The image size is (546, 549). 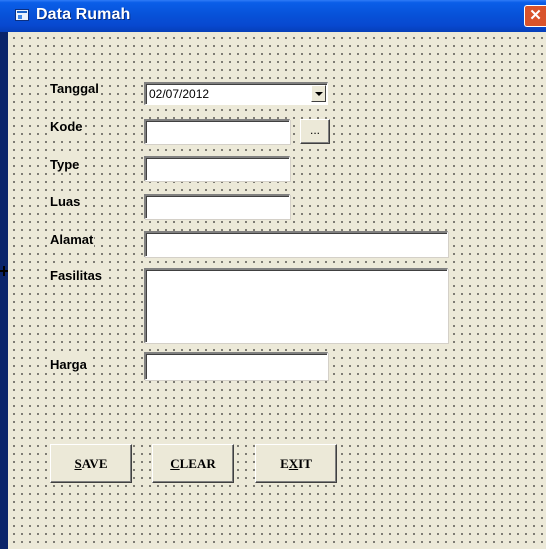 I want to click on exit-label-post: IT, so click(x=305, y=463).